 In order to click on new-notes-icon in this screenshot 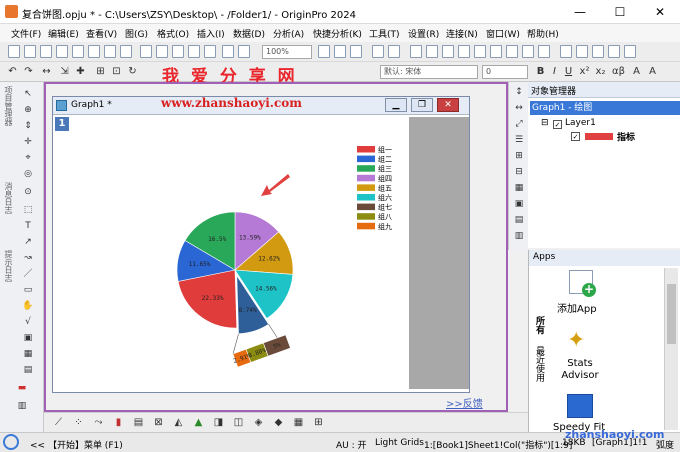, I will do `click(94, 51)`.